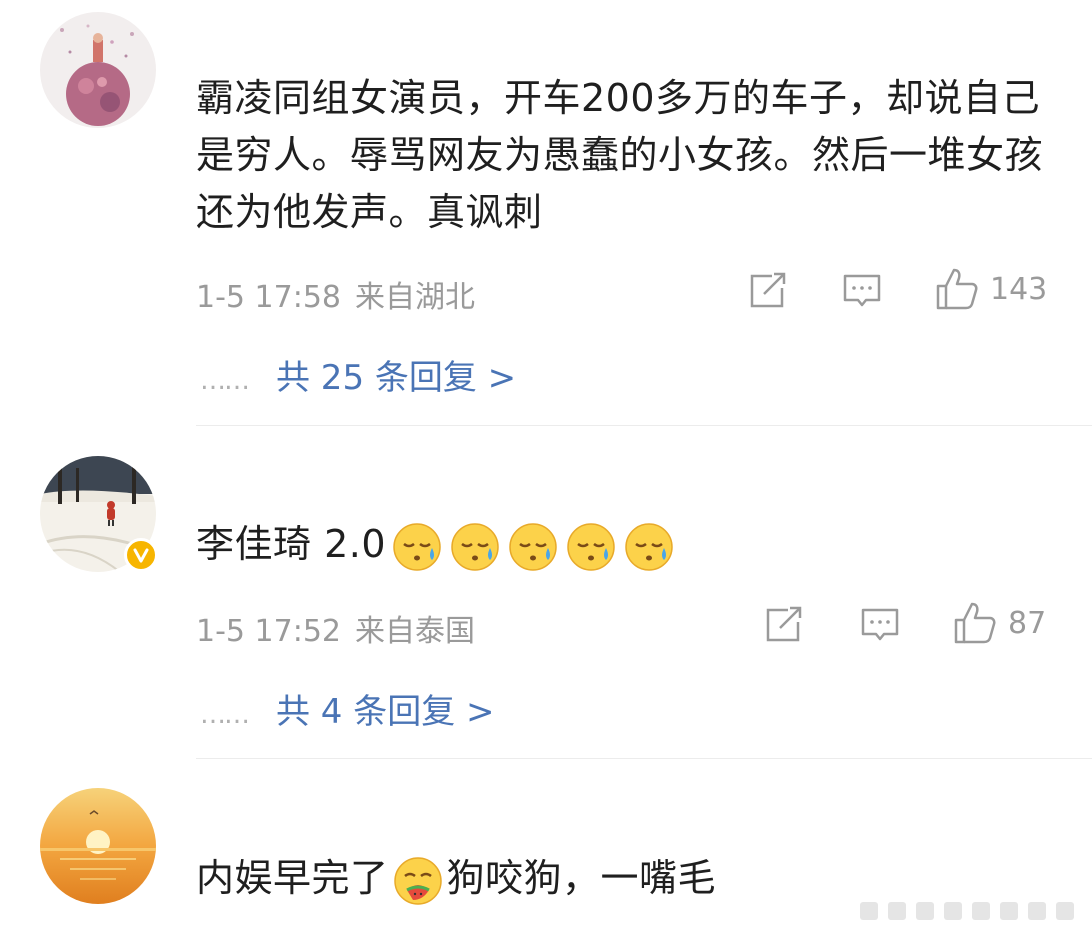 The width and height of the screenshot is (1092, 932). What do you see at coordinates (1019, 289) in the screenshot?
I see `like-count: 143` at bounding box center [1019, 289].